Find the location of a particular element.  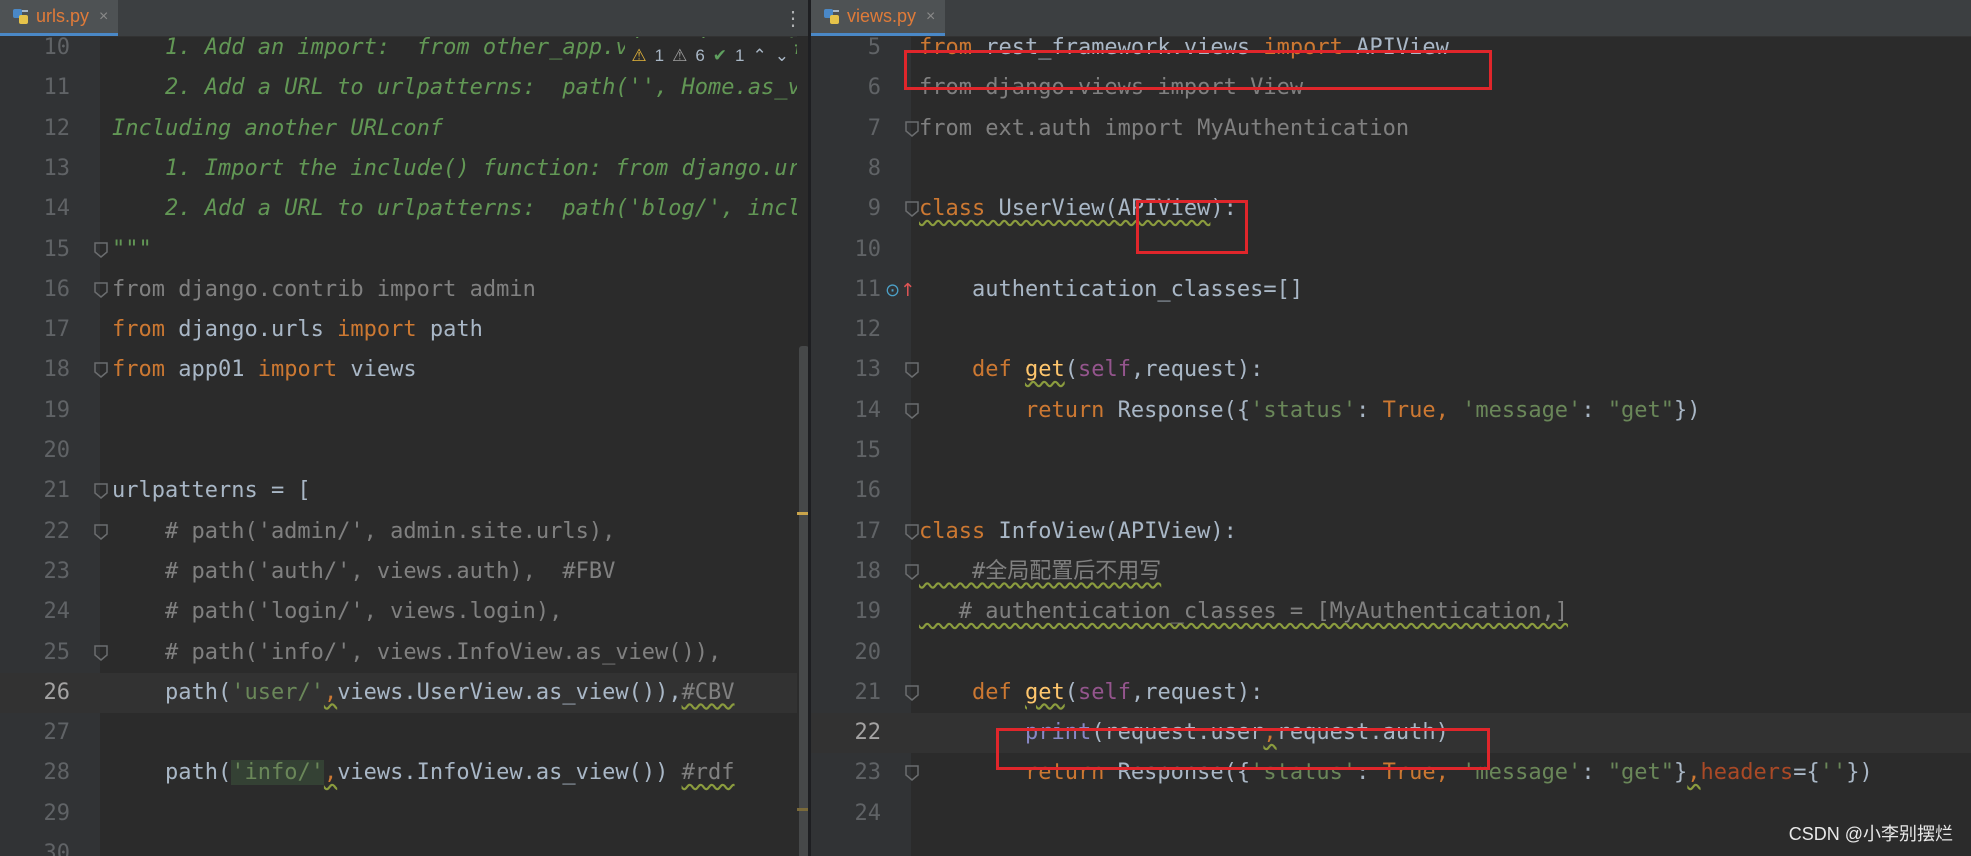

code-line: 19 is located at coordinates (405, 411).